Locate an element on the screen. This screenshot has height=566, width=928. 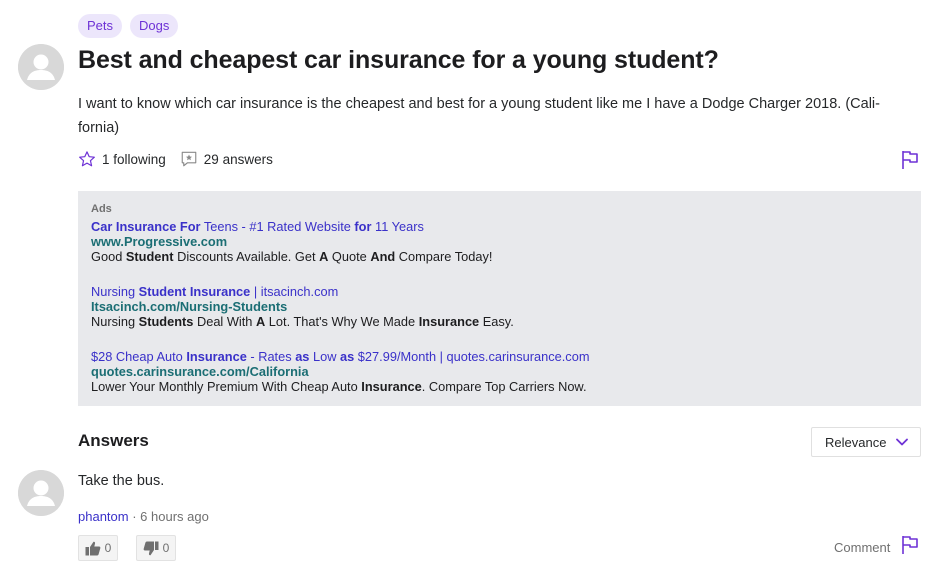
ad-description-segment: Students is located at coordinates (166, 321).